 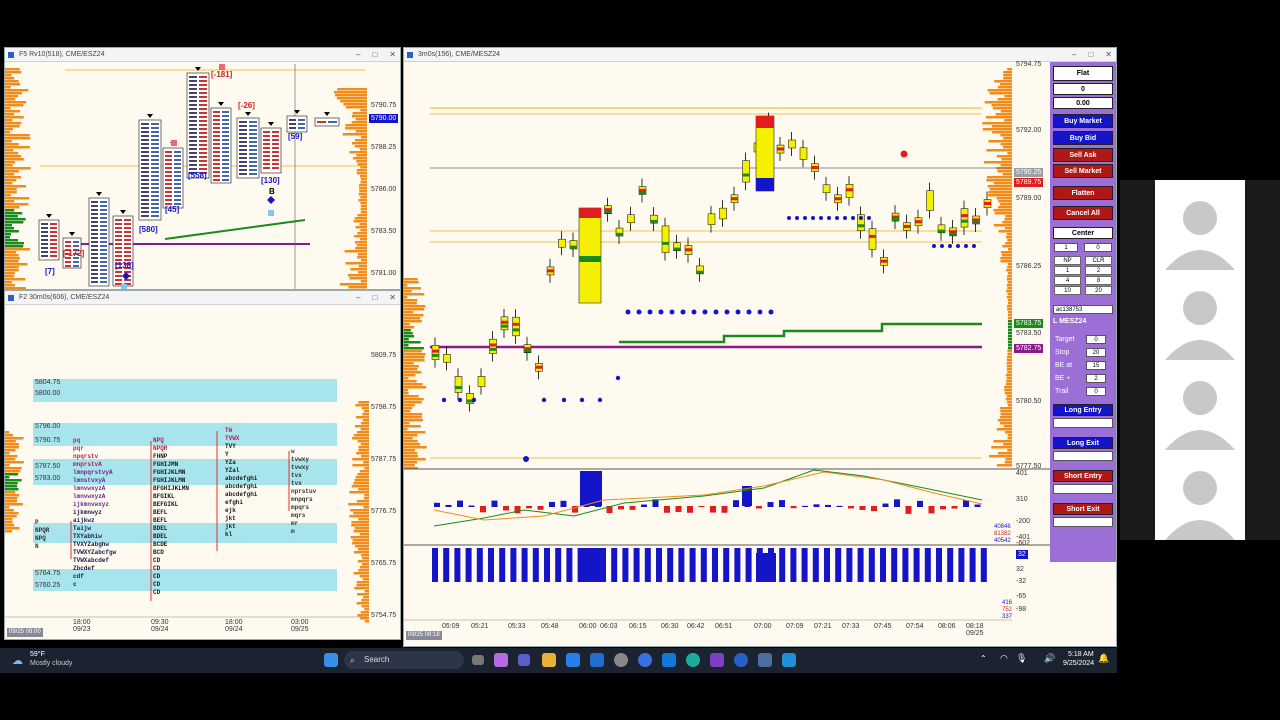 I want to click on weather-icon: ☁, so click(x=17, y=660).